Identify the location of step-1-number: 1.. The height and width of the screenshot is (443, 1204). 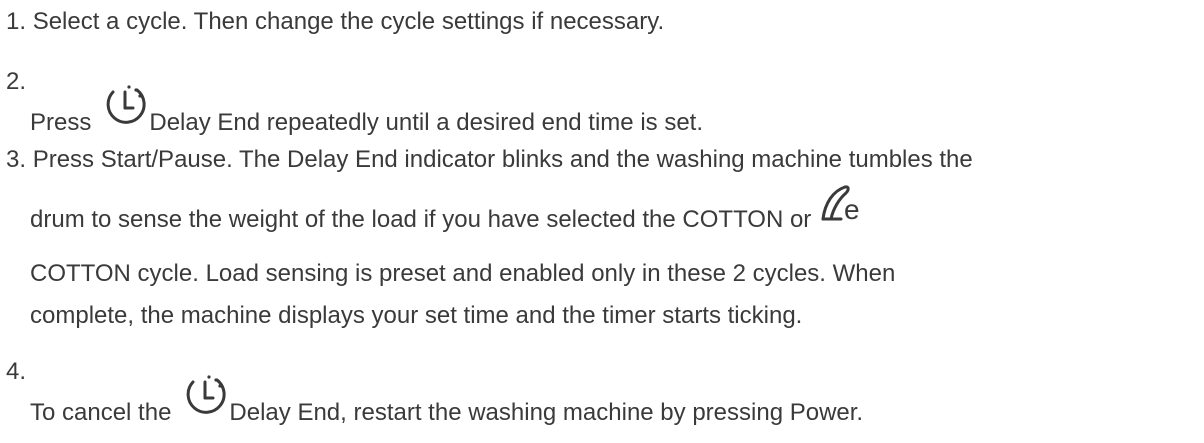
(16, 21).